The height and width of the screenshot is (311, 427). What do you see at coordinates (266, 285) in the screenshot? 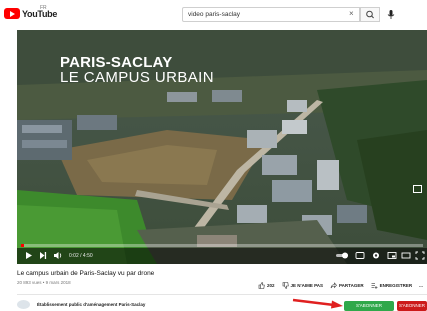
I see `like-button: 202` at bounding box center [266, 285].